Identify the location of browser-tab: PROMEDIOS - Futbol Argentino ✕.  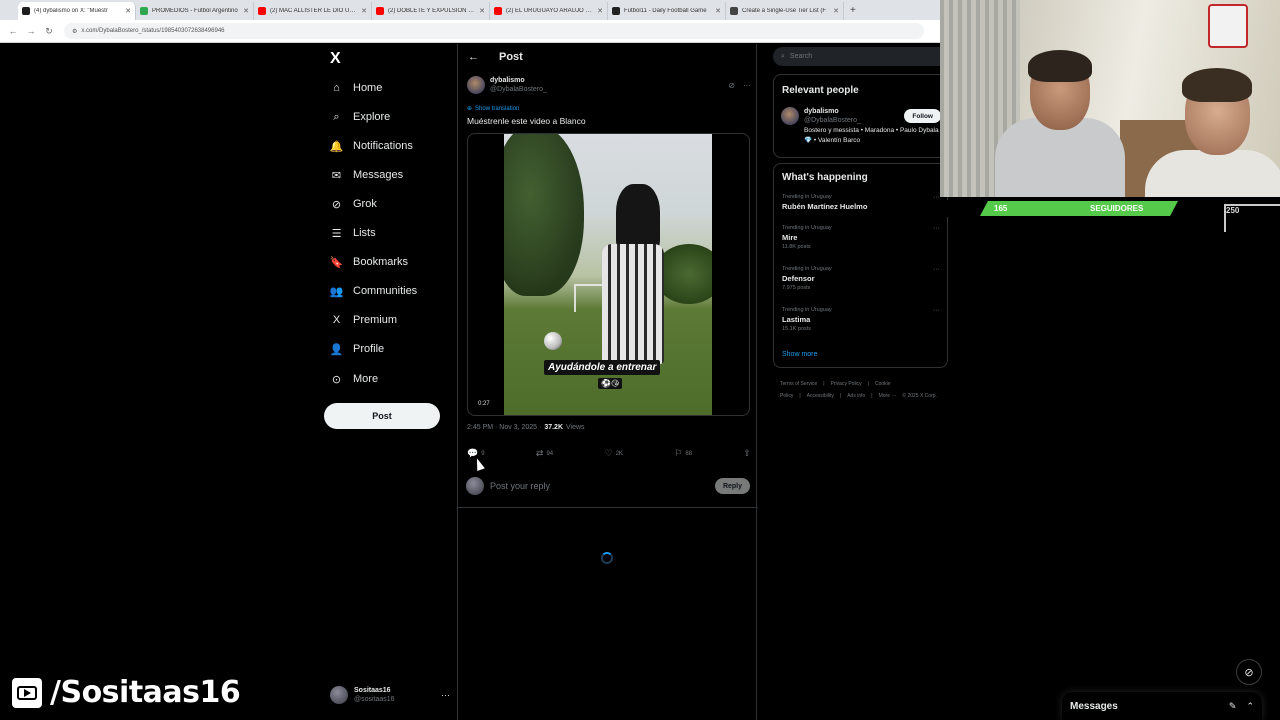
(195, 11).